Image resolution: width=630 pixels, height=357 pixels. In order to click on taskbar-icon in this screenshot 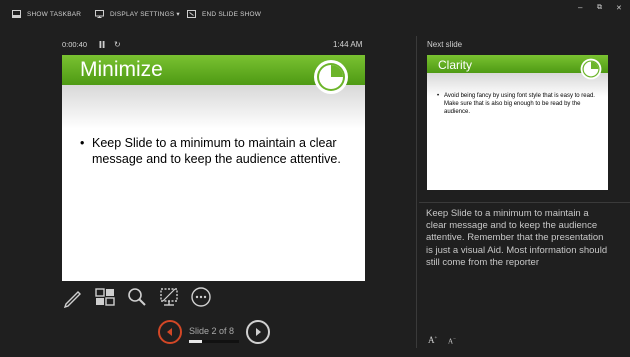, I will do `click(16, 14)`.